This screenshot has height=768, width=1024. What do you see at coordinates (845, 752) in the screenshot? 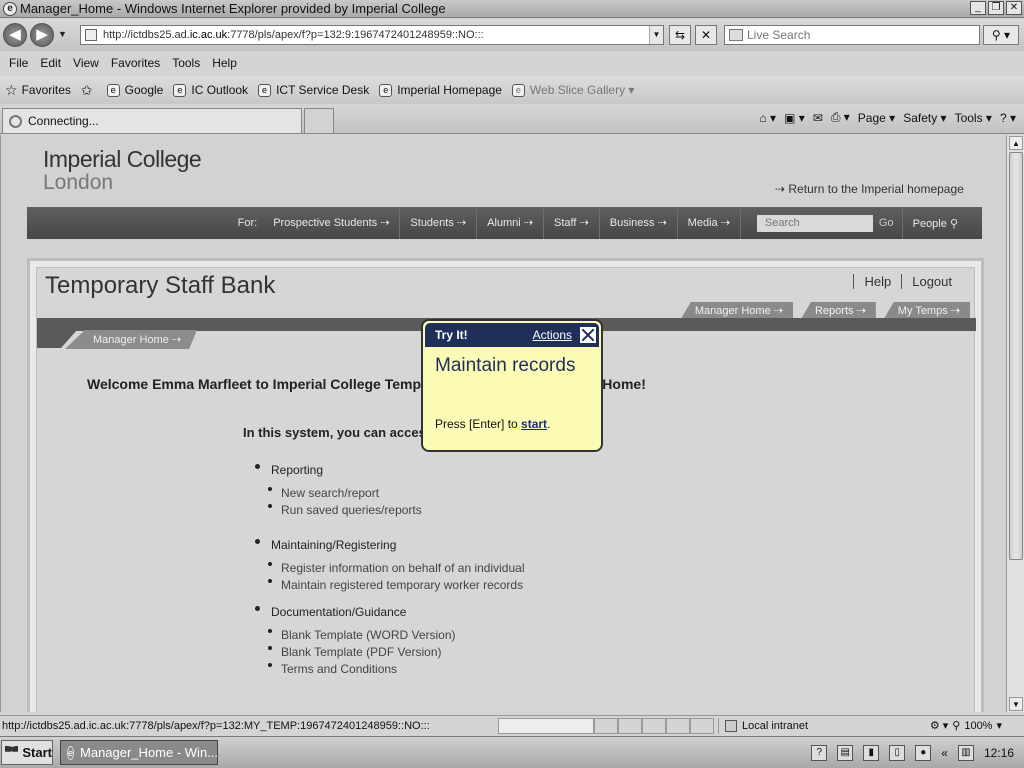
I see `language-tray-icon: ▤` at bounding box center [845, 752].